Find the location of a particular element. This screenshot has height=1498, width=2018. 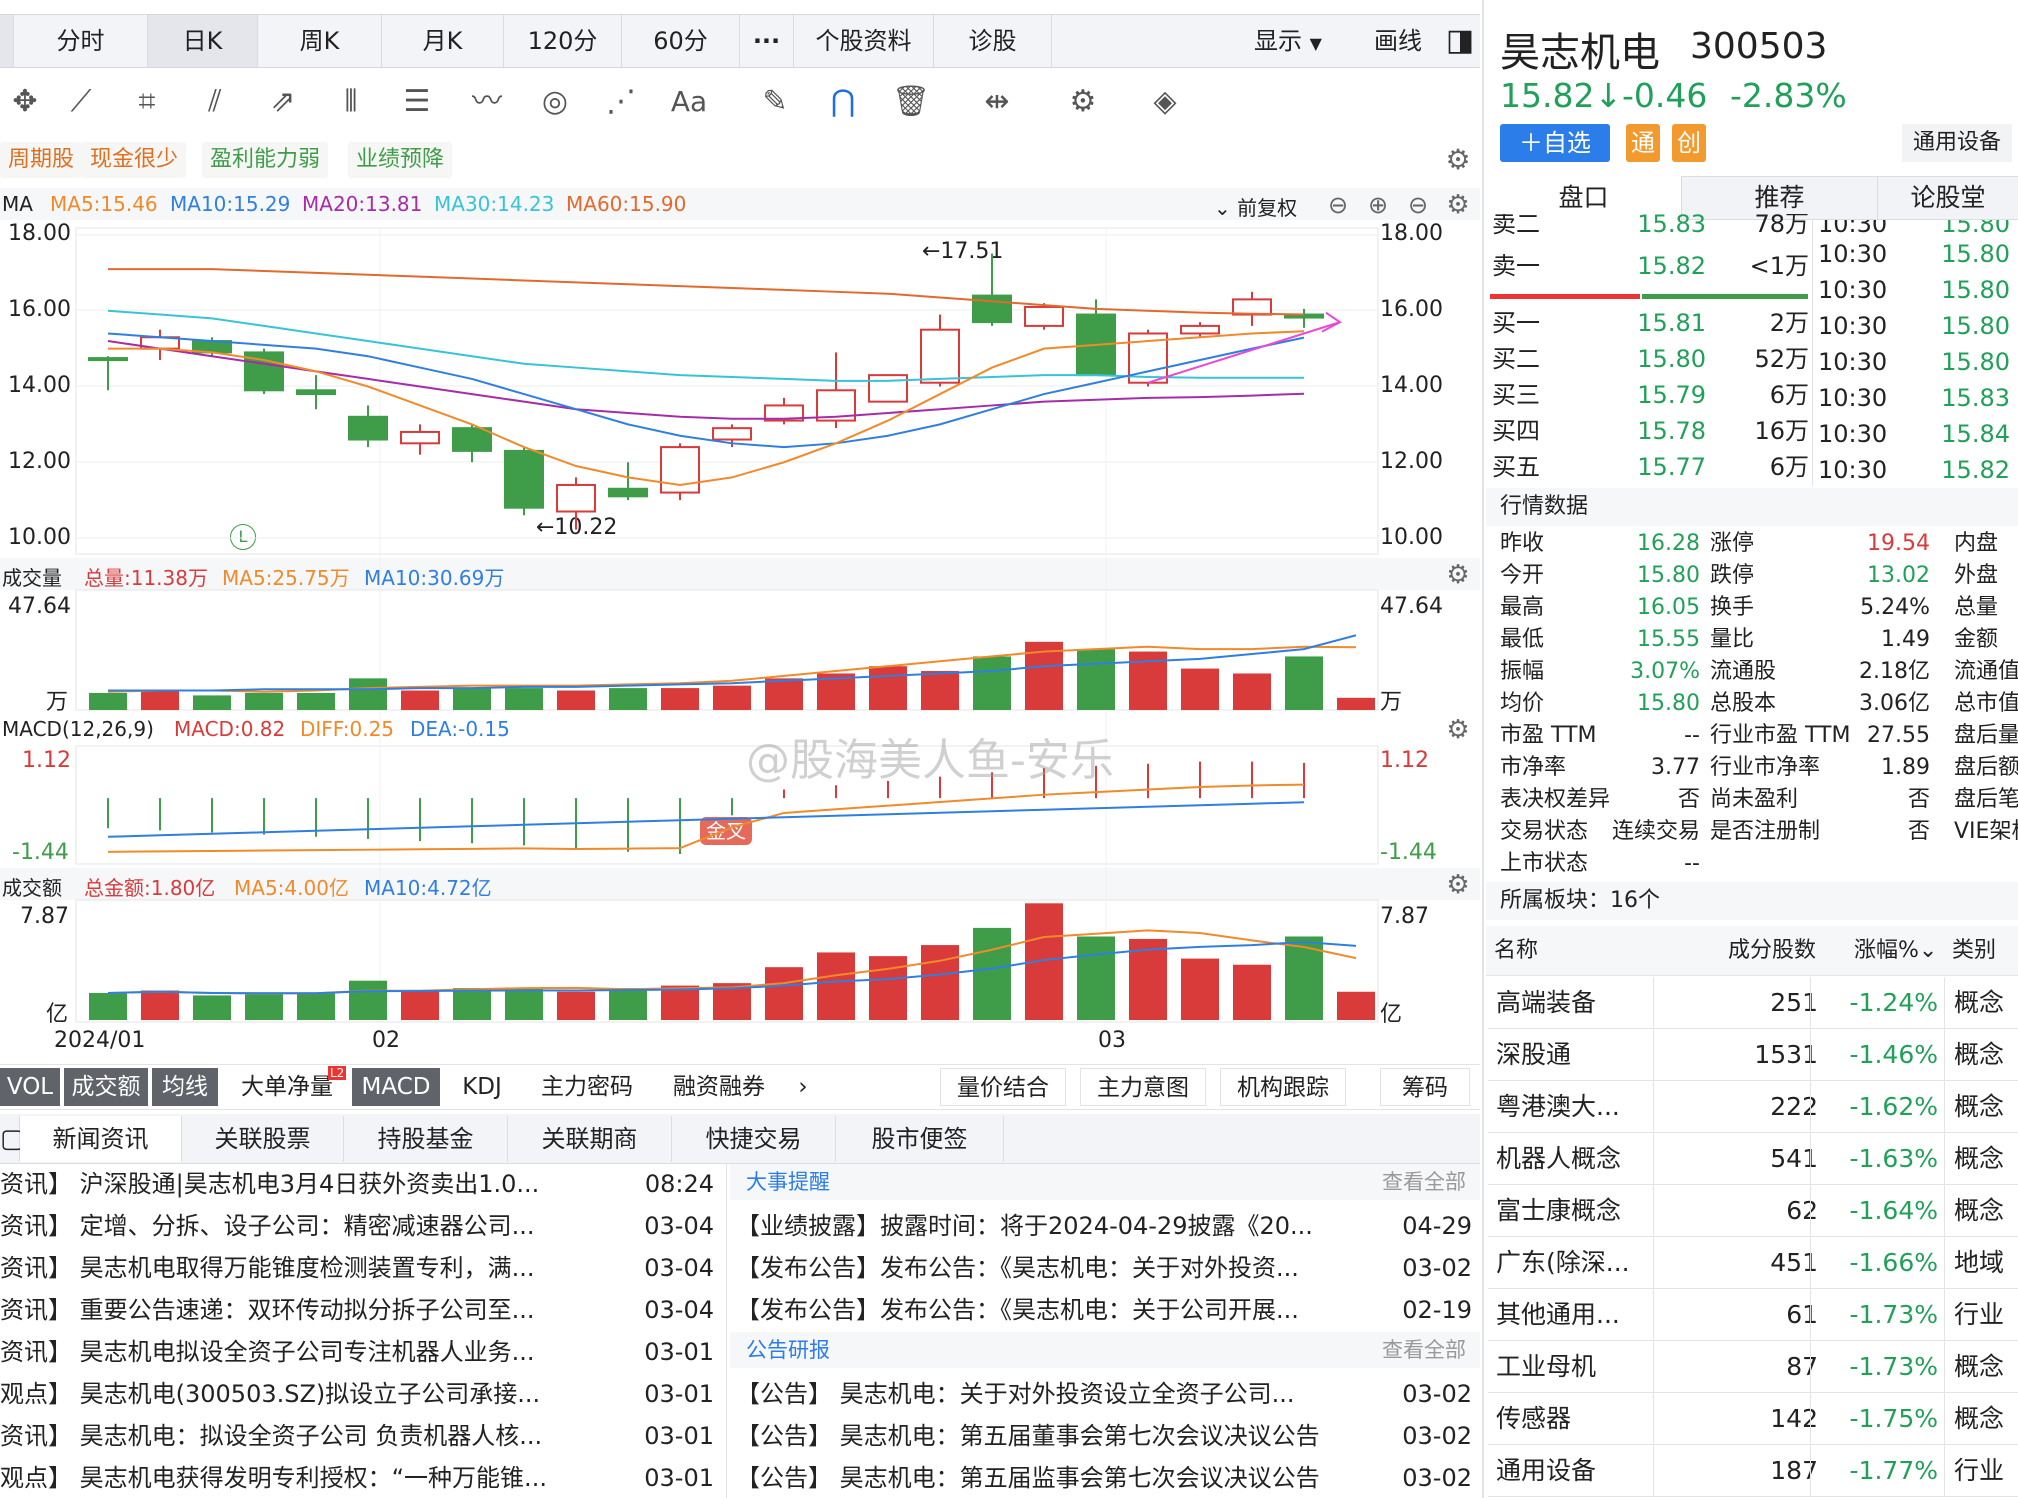

list-item: 【发布公告】发布公告：《昊志机电：关于对外投资... 03-02 is located at coordinates (1105, 1268).